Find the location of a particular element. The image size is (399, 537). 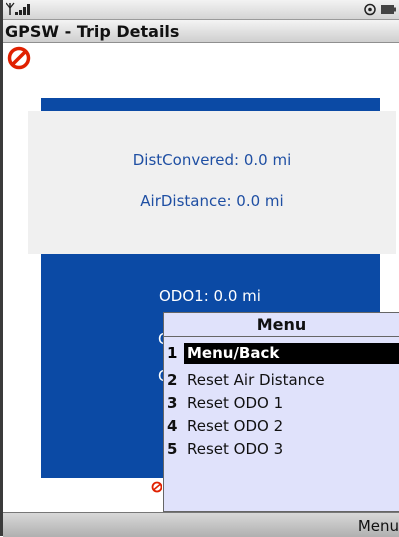

distance-covered-label: DistConvered: 0.0 mi is located at coordinates (212, 160).